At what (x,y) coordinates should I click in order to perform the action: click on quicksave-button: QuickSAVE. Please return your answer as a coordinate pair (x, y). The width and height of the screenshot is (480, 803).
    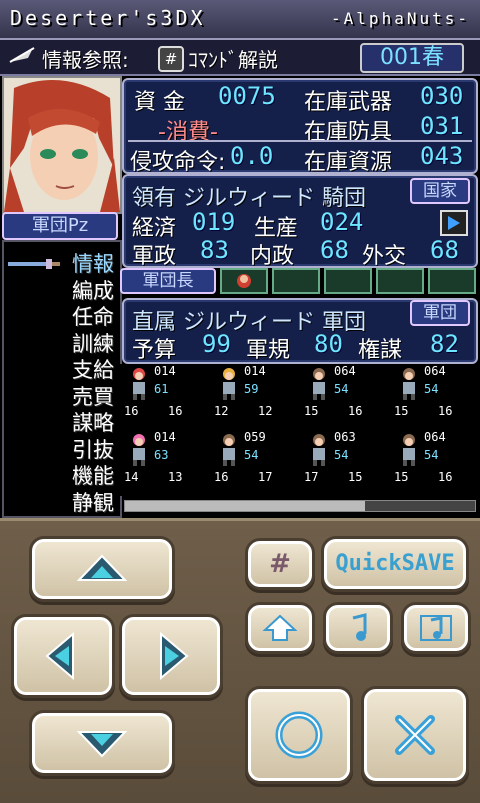
    Looking at the image, I should click on (395, 564).